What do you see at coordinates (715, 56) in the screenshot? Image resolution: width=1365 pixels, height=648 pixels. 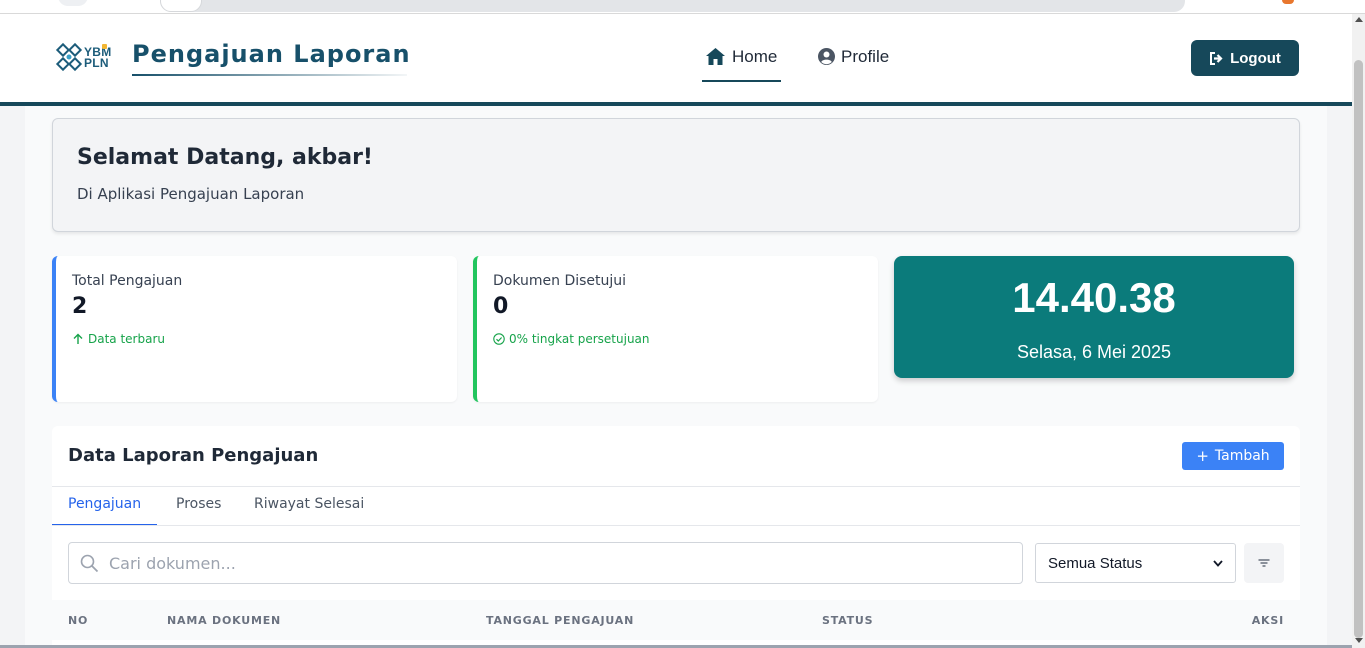 I see `home-icon` at bounding box center [715, 56].